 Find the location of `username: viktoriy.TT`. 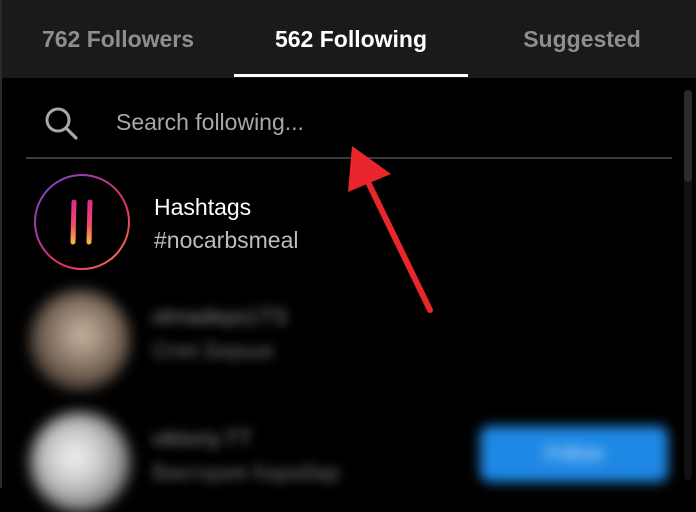

username: viktoriy.TT is located at coordinates (202, 438).